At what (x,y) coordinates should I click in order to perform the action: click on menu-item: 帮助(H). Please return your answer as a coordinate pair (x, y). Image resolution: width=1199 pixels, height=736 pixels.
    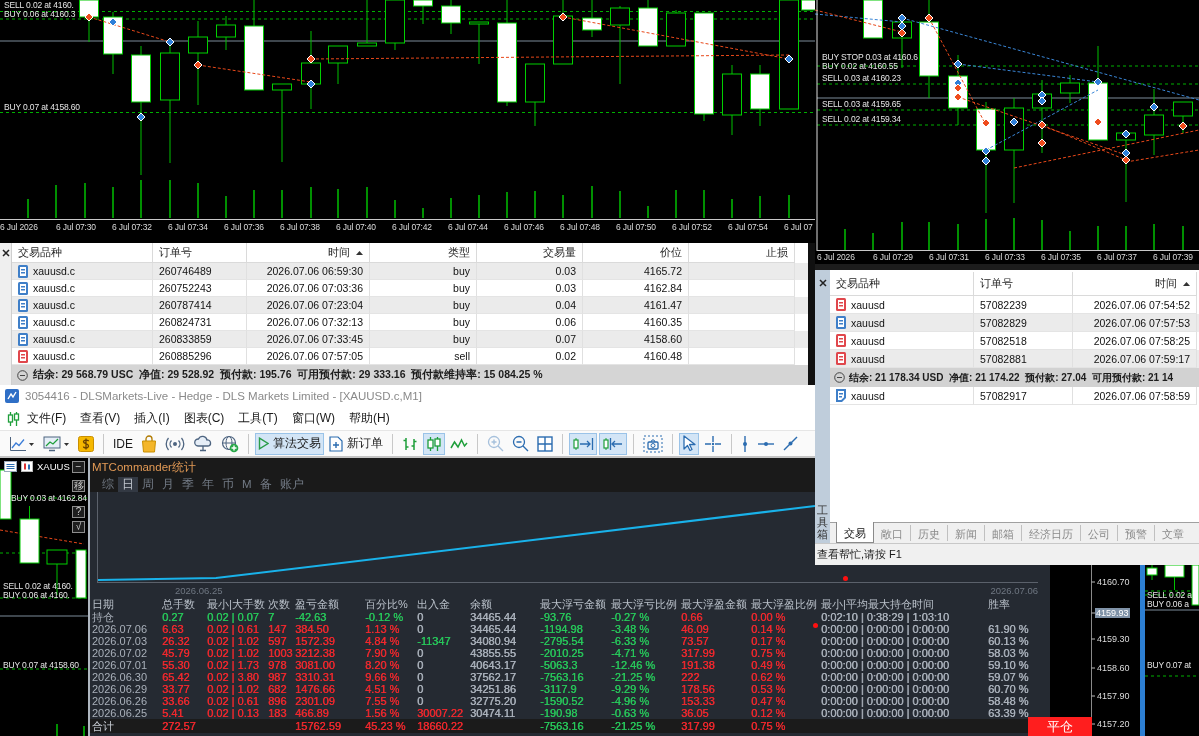
    Looking at the image, I should click on (369, 418).